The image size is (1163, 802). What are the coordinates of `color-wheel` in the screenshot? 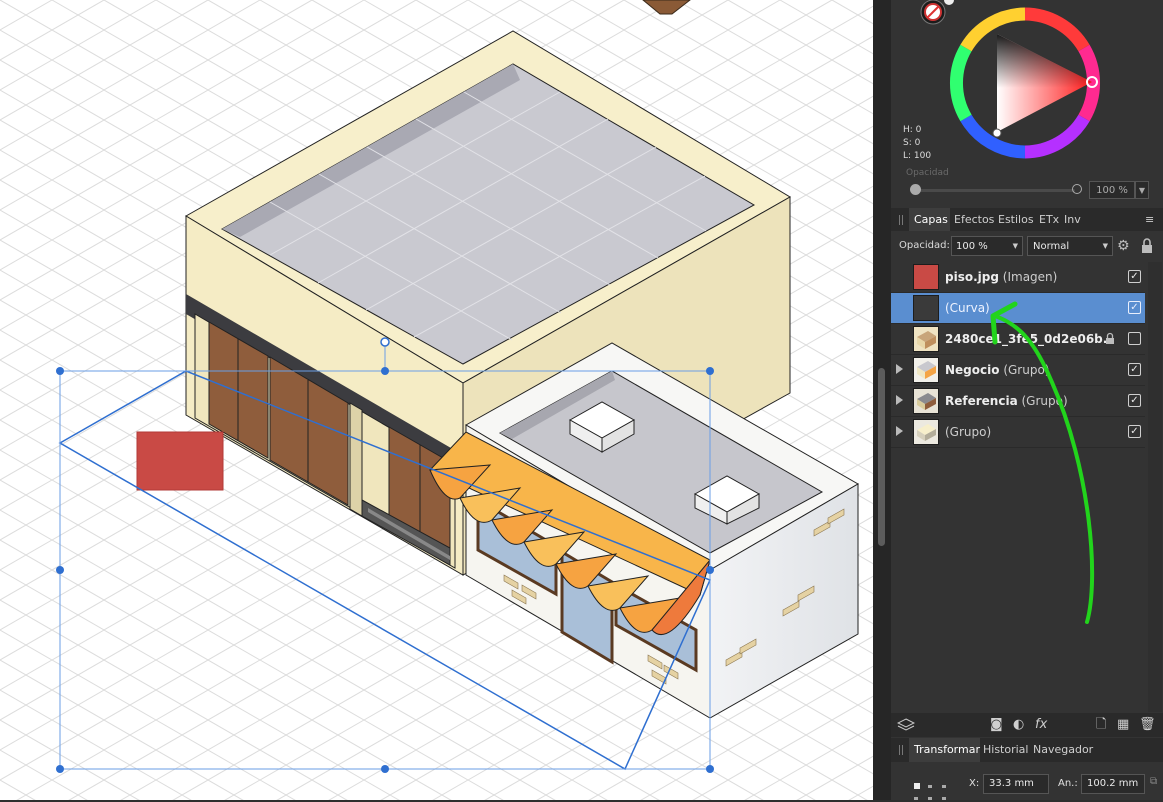 It's located at (1025, 84).